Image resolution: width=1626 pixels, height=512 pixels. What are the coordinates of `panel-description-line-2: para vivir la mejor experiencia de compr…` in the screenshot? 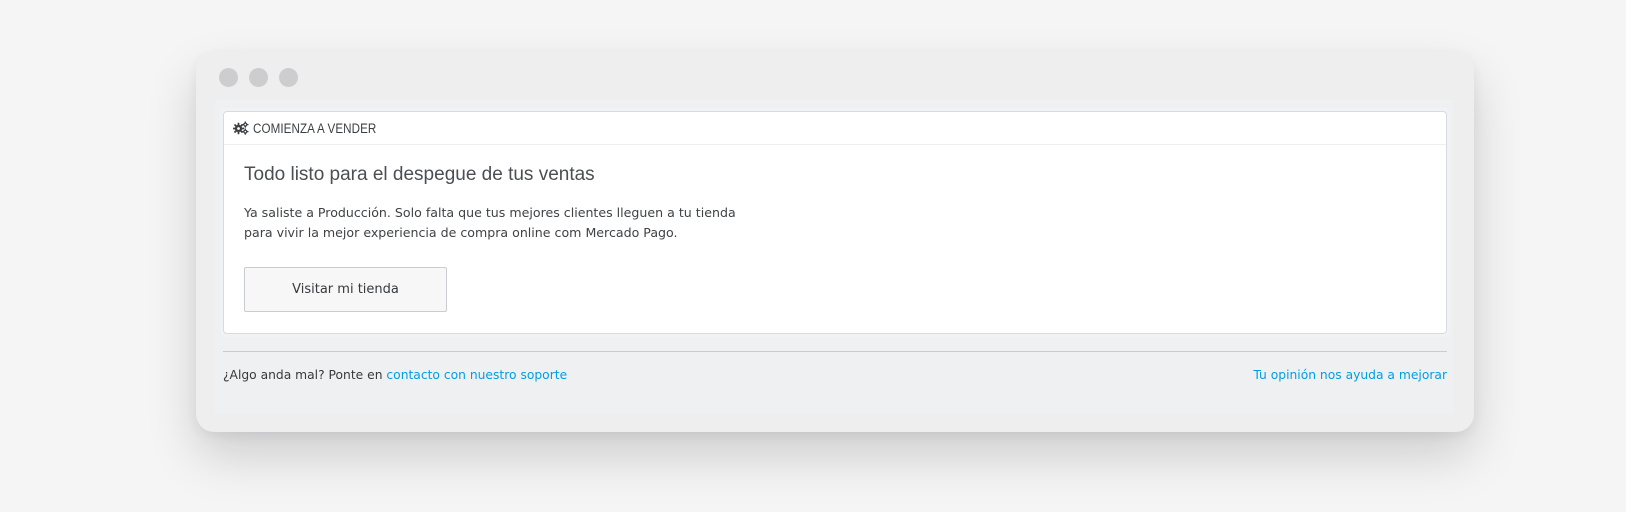 It's located at (461, 232).